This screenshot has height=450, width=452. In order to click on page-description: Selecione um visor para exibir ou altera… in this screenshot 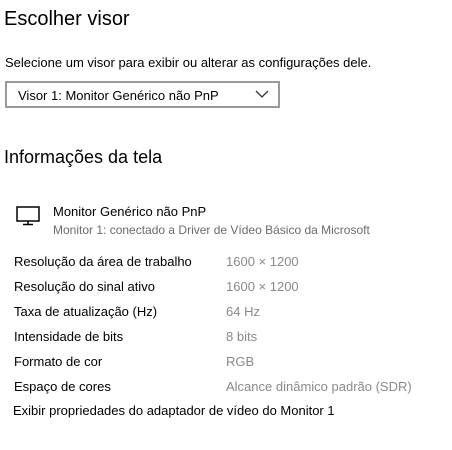, I will do `click(188, 62)`.